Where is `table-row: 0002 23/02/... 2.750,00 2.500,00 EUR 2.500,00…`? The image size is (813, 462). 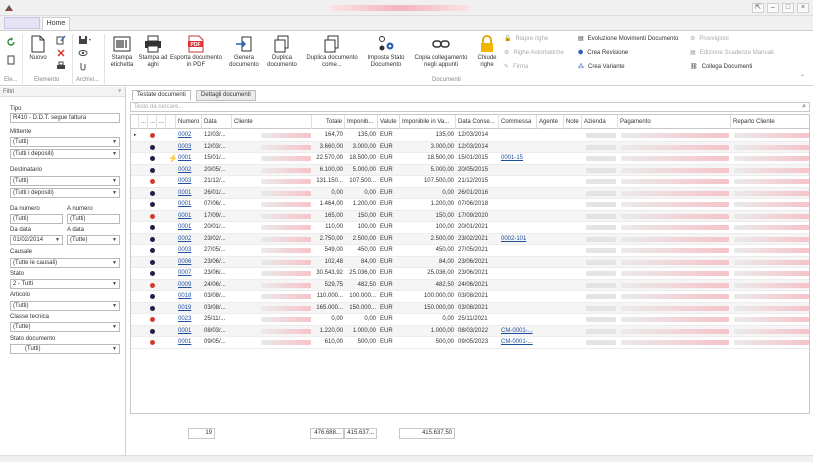
table-row: 0002 23/02/... 2.750,00 2.500,00 EUR 2.500,00… is located at coordinates (470, 239).